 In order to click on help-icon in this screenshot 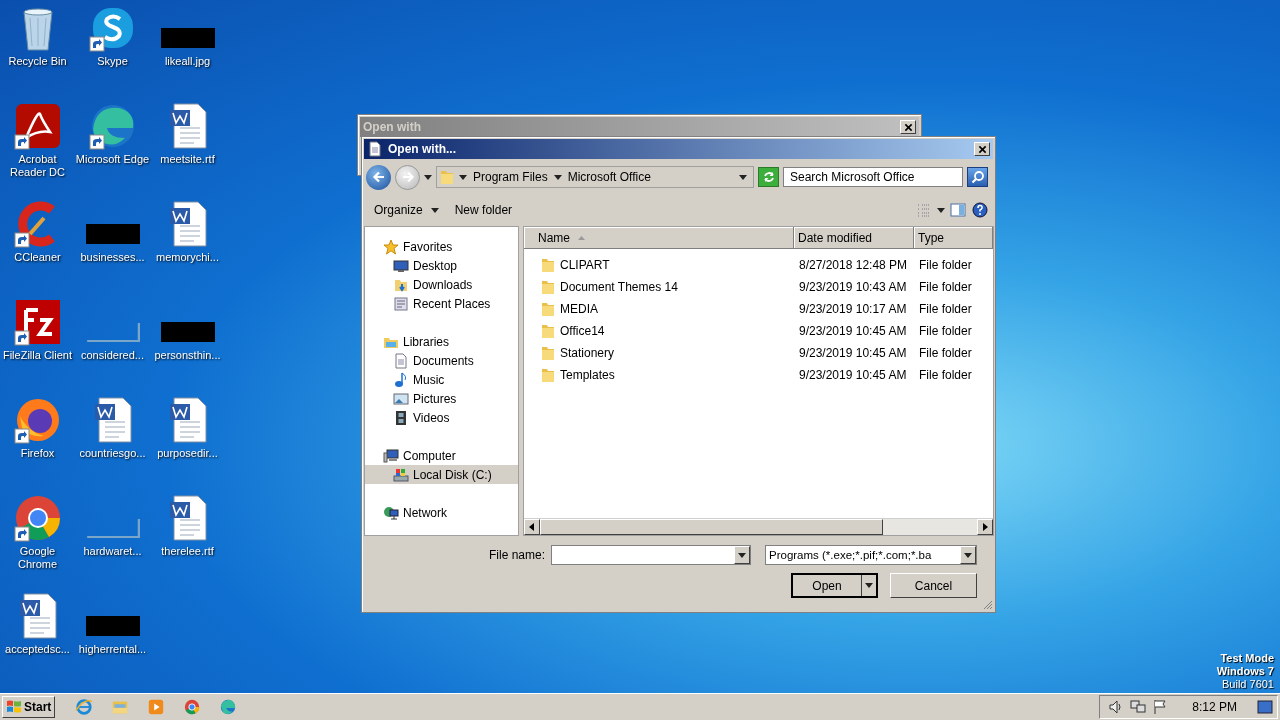, I will do `click(980, 210)`.